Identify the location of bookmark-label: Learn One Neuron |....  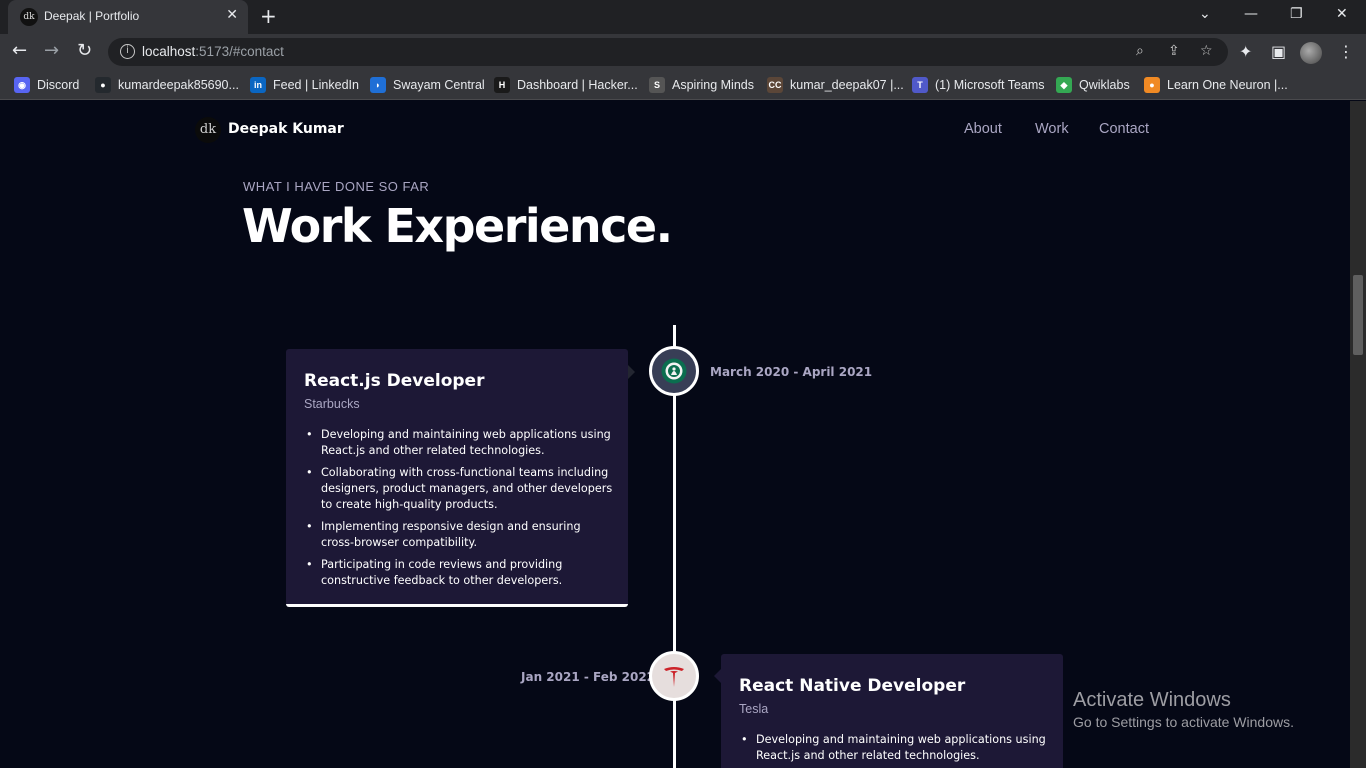
(1227, 85).